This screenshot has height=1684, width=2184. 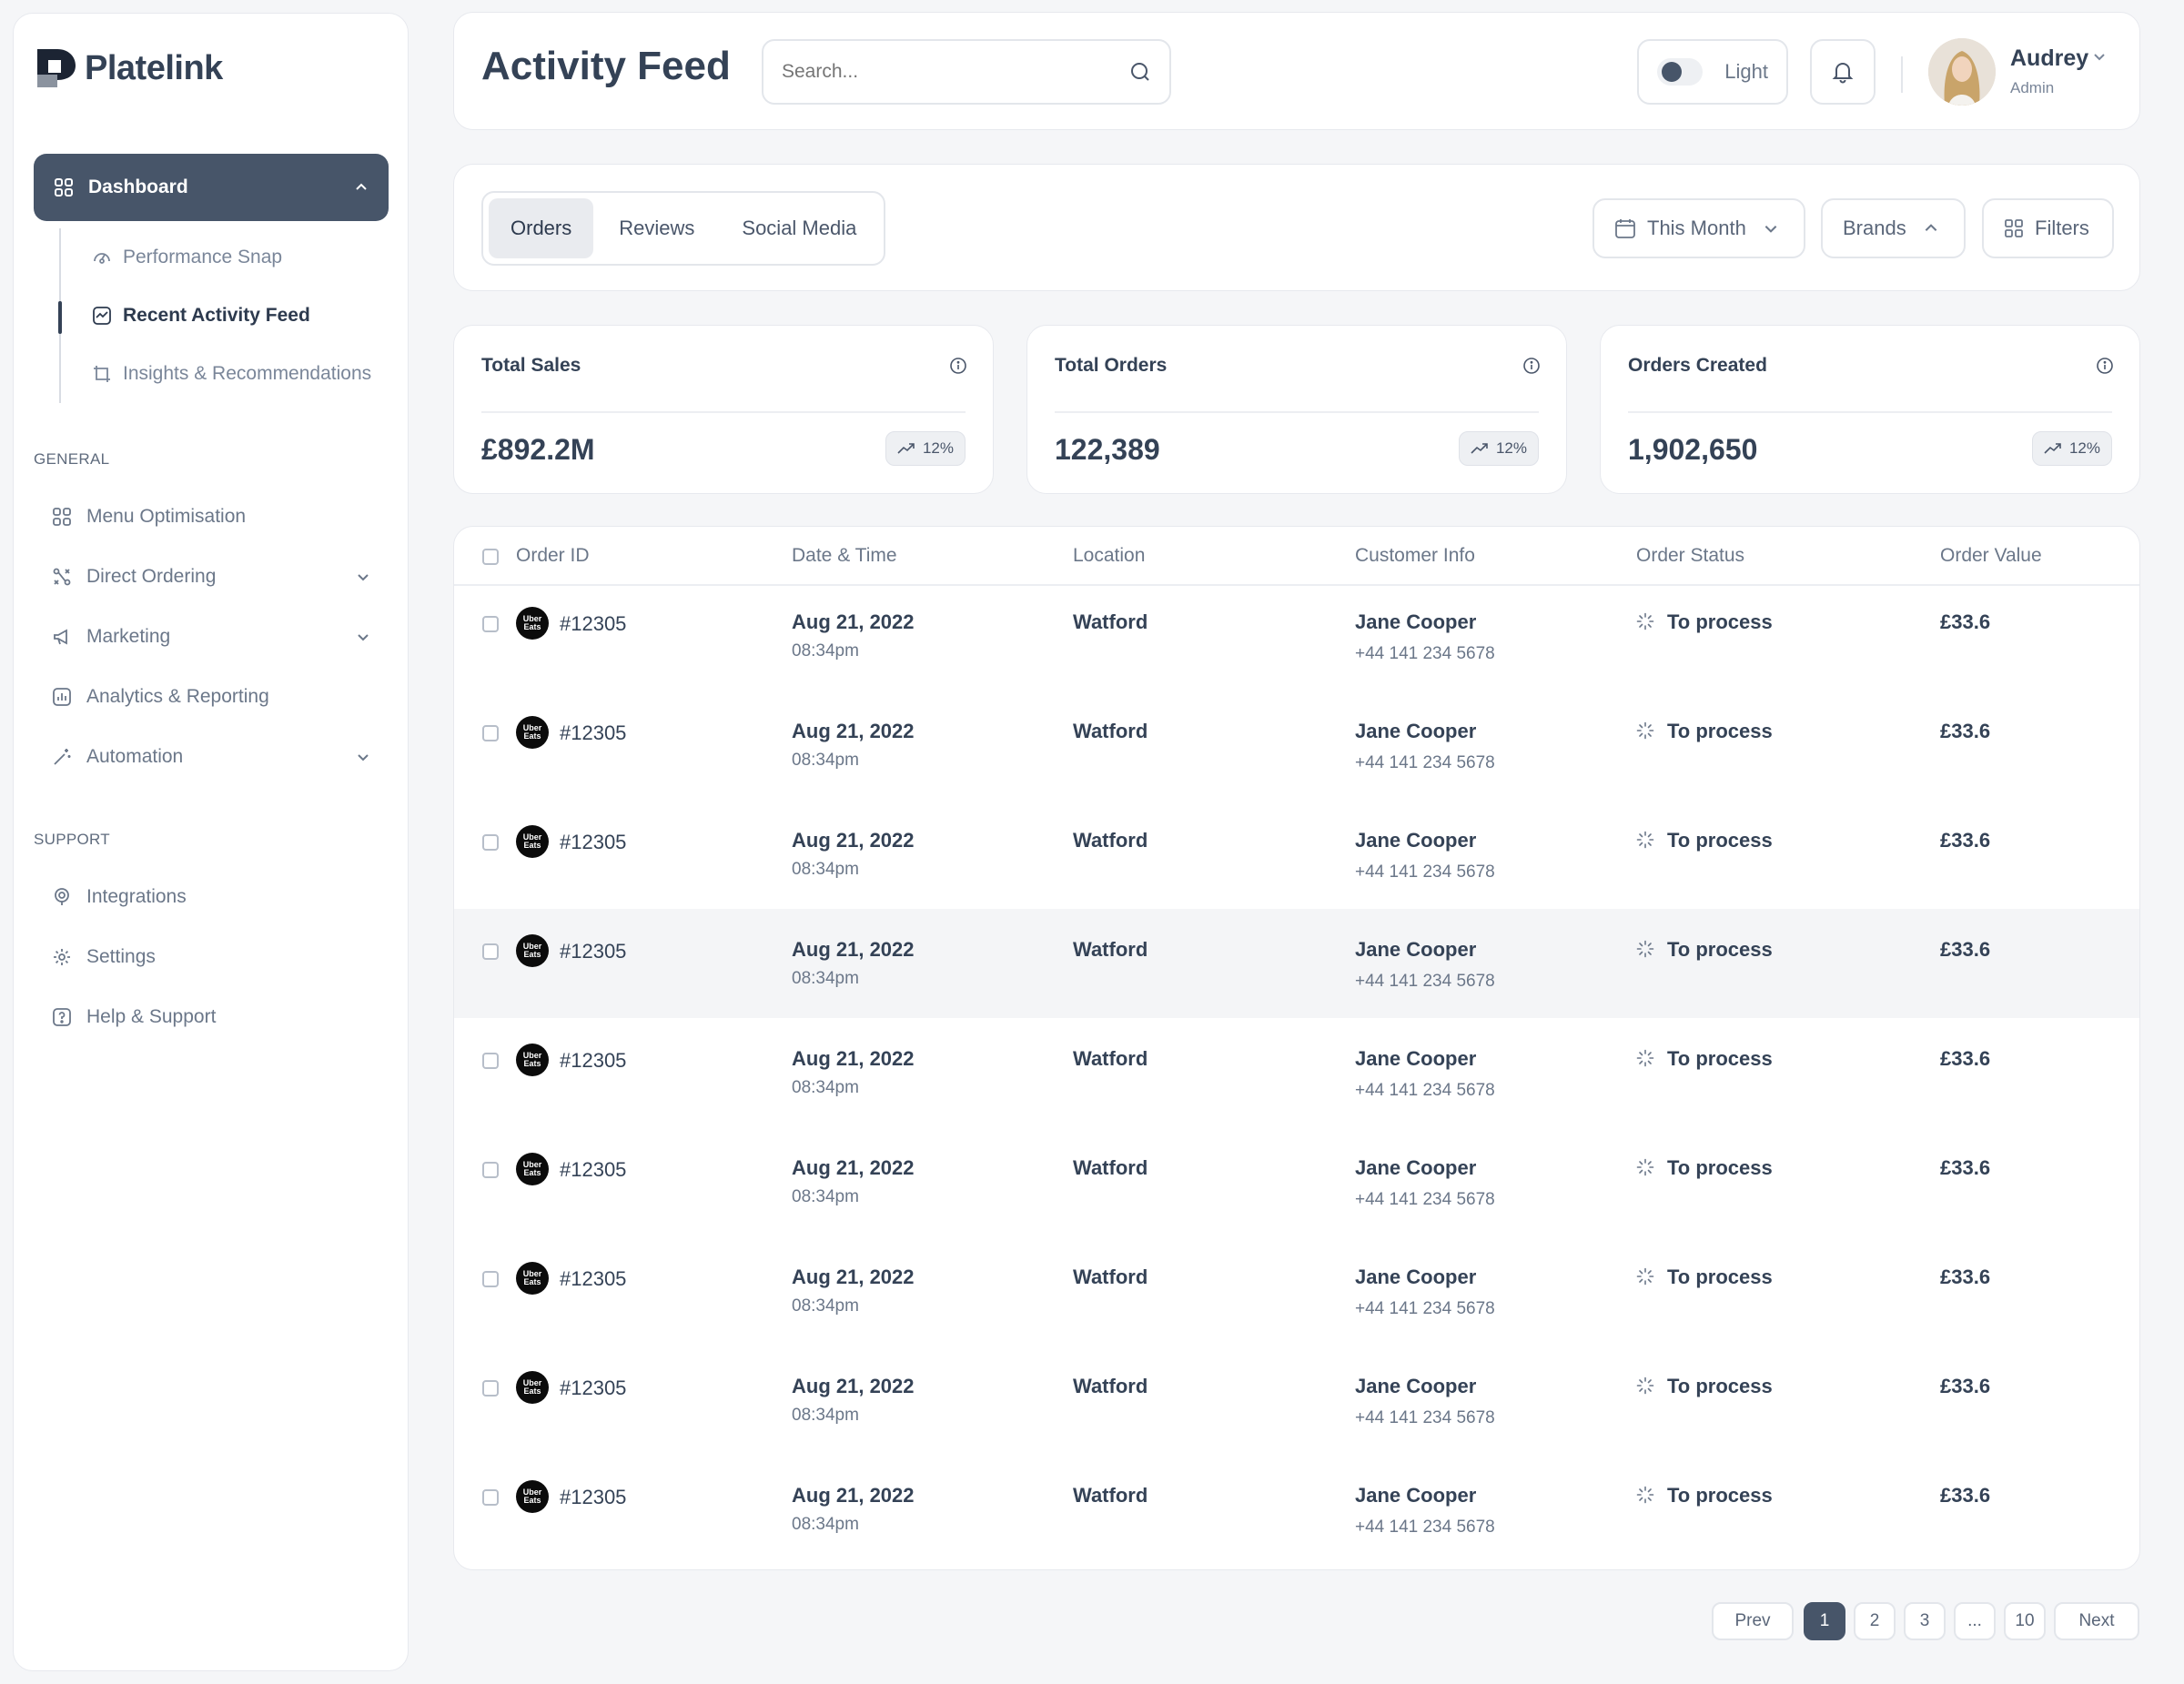 What do you see at coordinates (955, 72) in the screenshot?
I see `search-input` at bounding box center [955, 72].